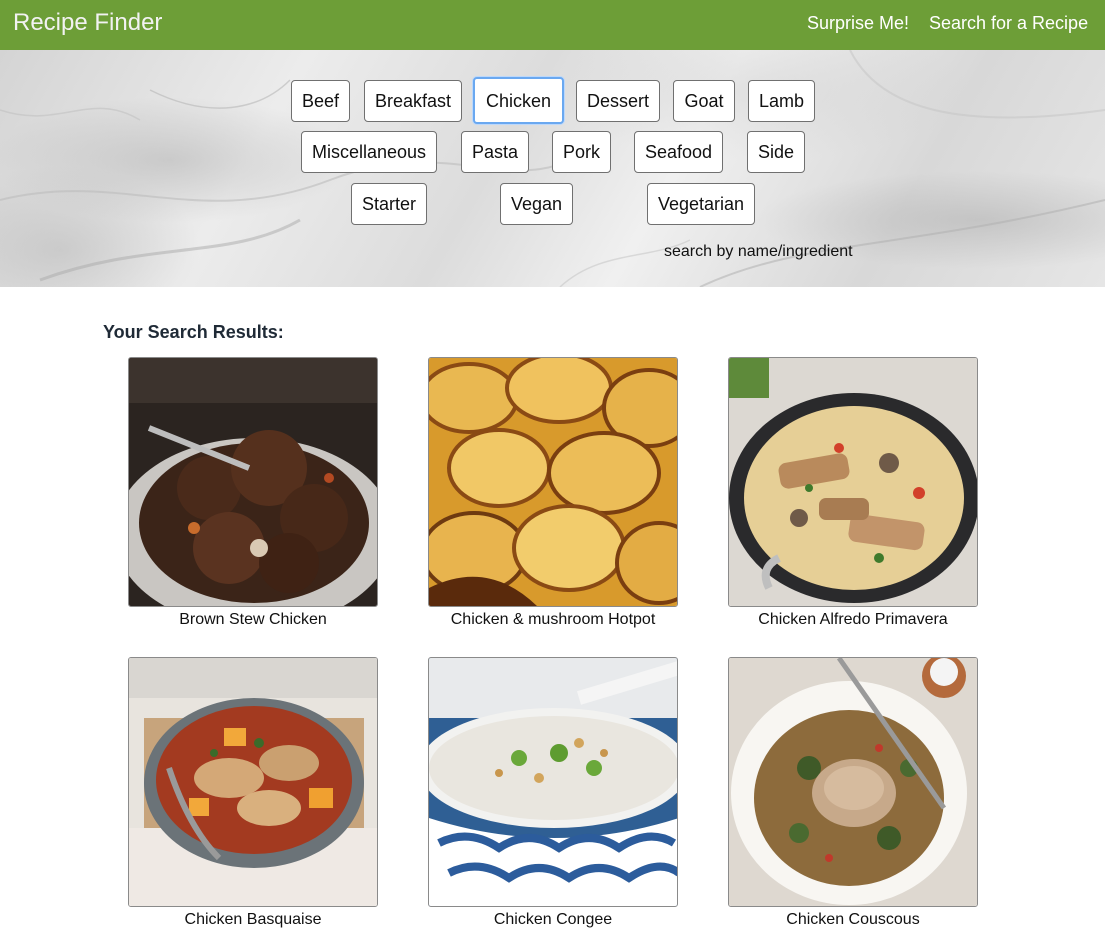 The height and width of the screenshot is (941, 1105). I want to click on recipe-card: Chicken Congee, so click(553, 792).